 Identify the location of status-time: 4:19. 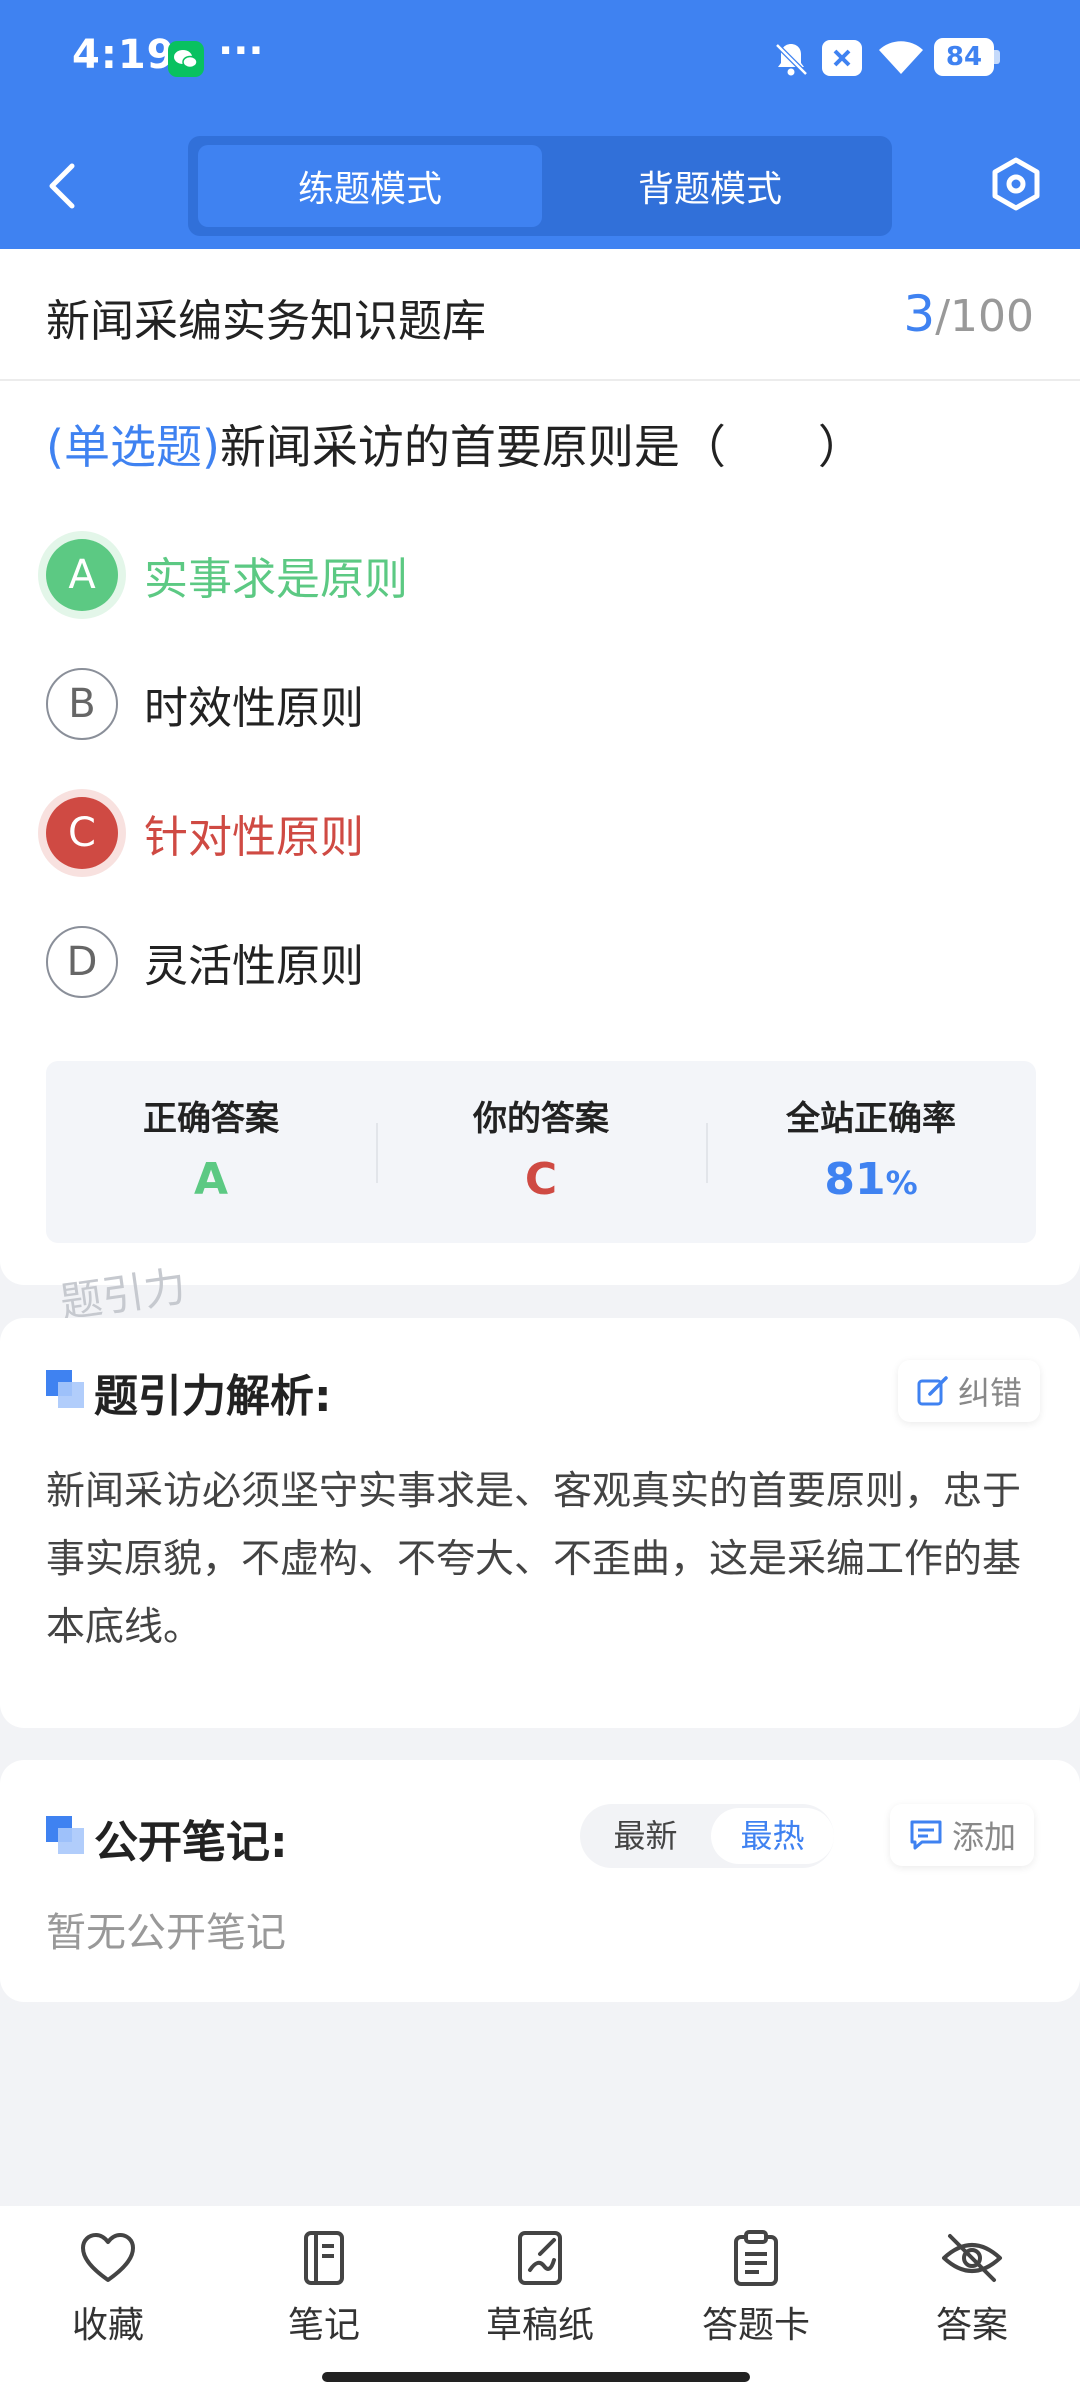
(124, 55).